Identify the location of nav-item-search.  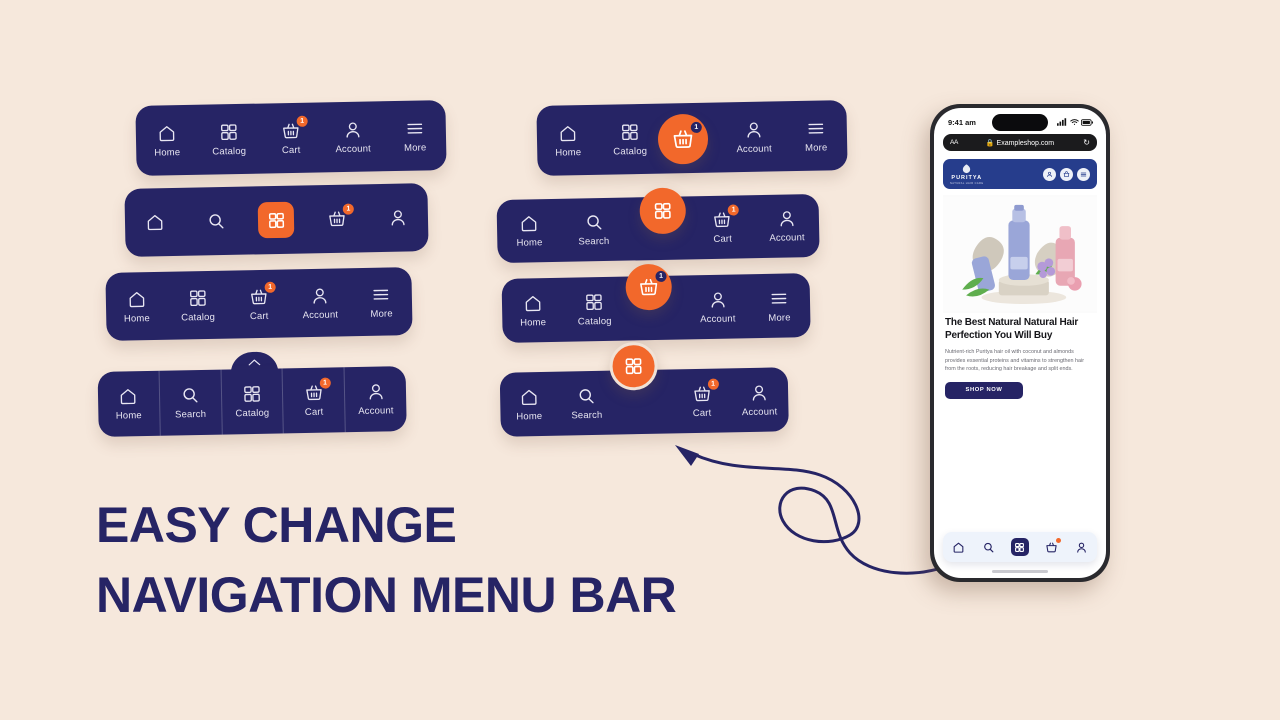
(216, 221).